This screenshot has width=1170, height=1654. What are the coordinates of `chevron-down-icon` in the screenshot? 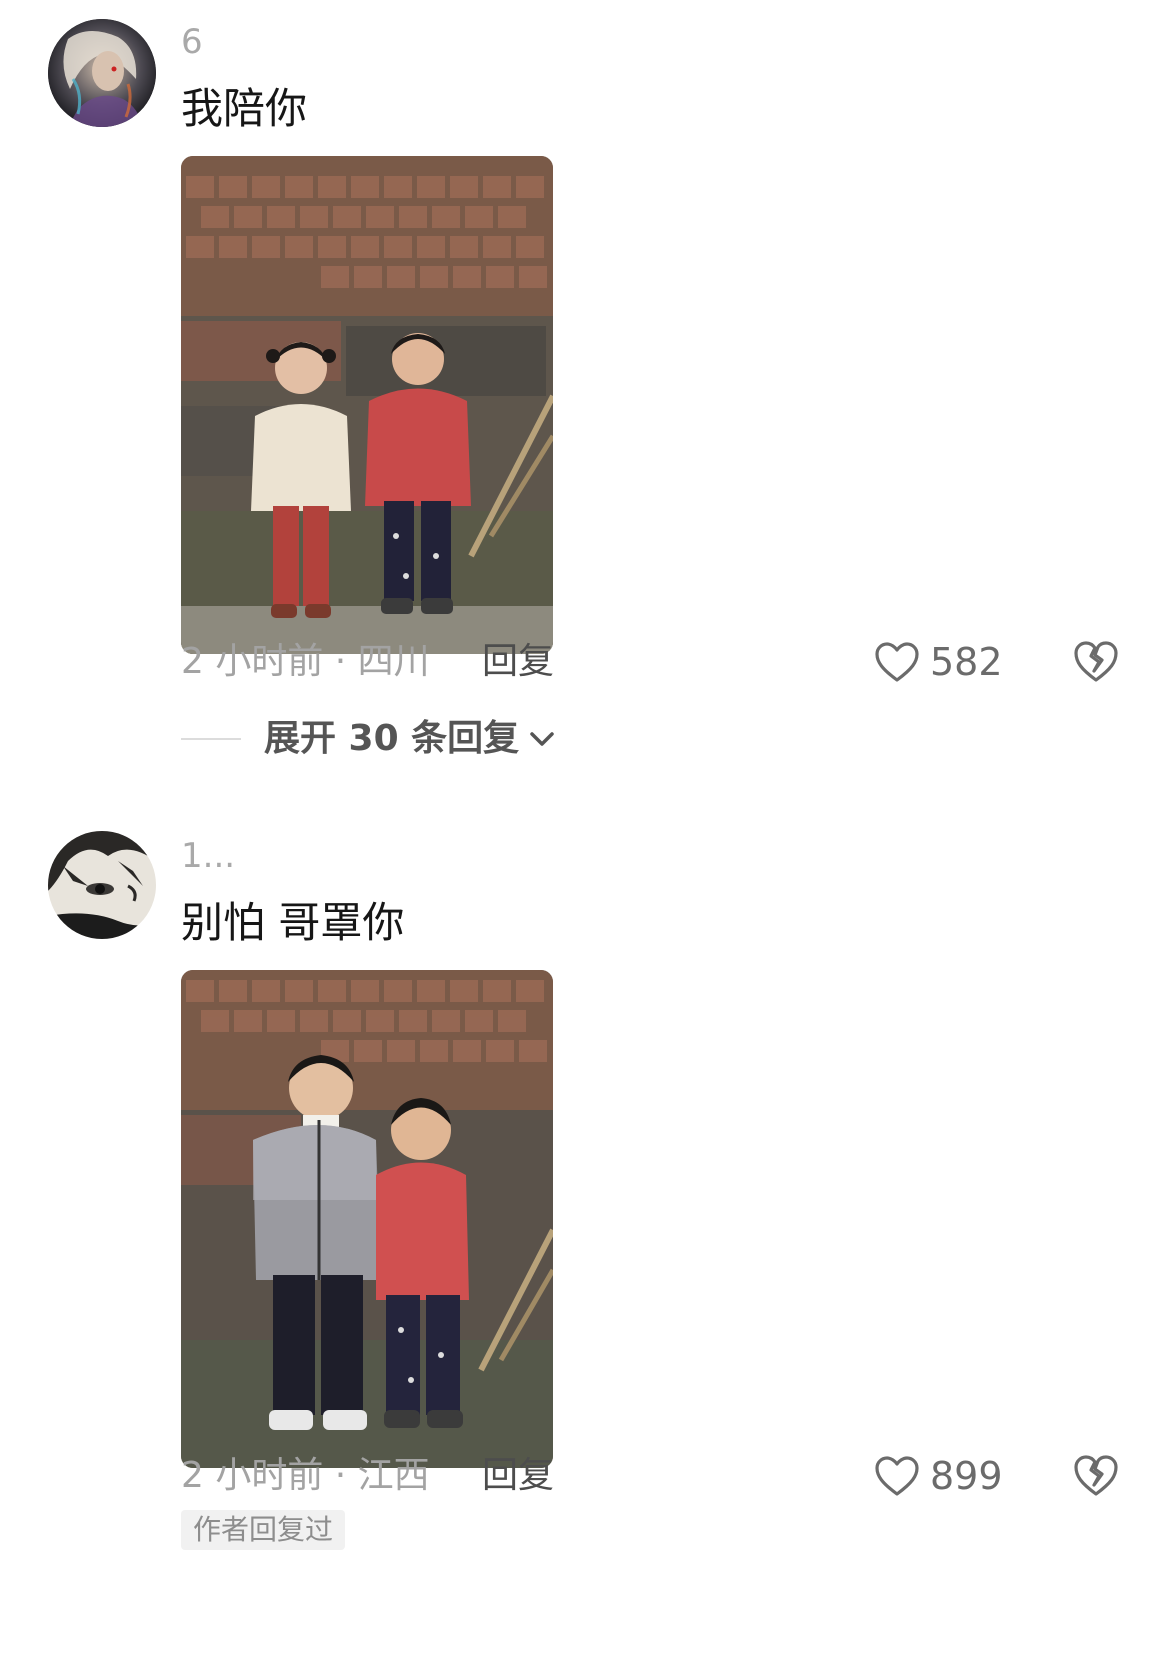 It's located at (542, 739).